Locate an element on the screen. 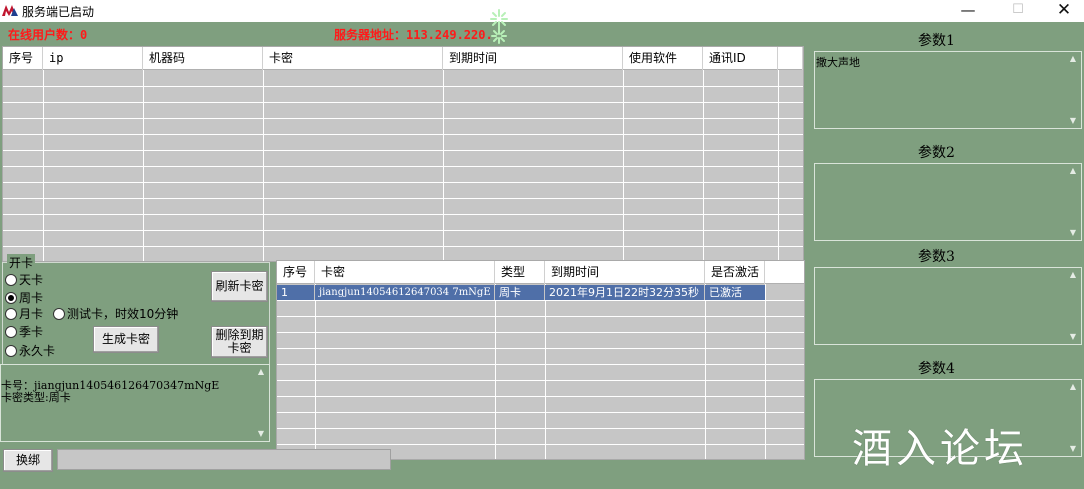 Image resolution: width=1084 pixels, height=489 pixels. cell-type: 周卡 is located at coordinates (520, 292).